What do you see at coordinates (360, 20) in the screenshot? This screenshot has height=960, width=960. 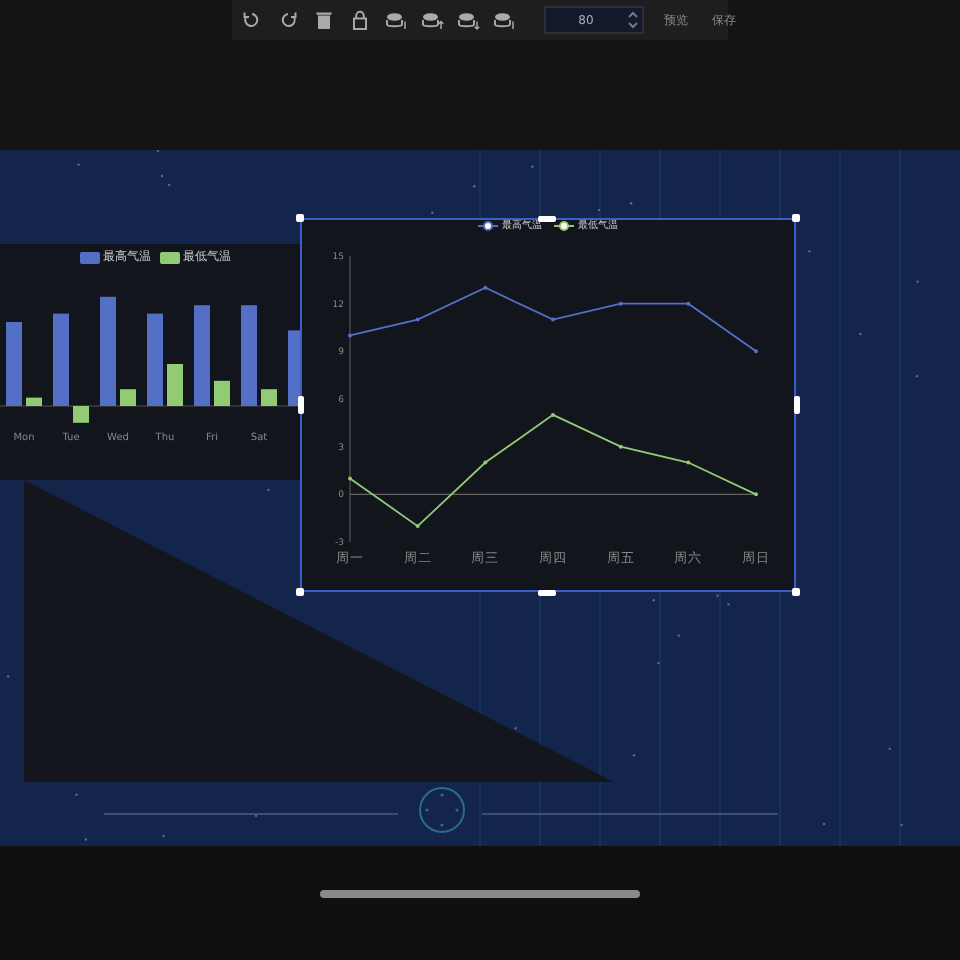 I see `lock-icon` at bounding box center [360, 20].